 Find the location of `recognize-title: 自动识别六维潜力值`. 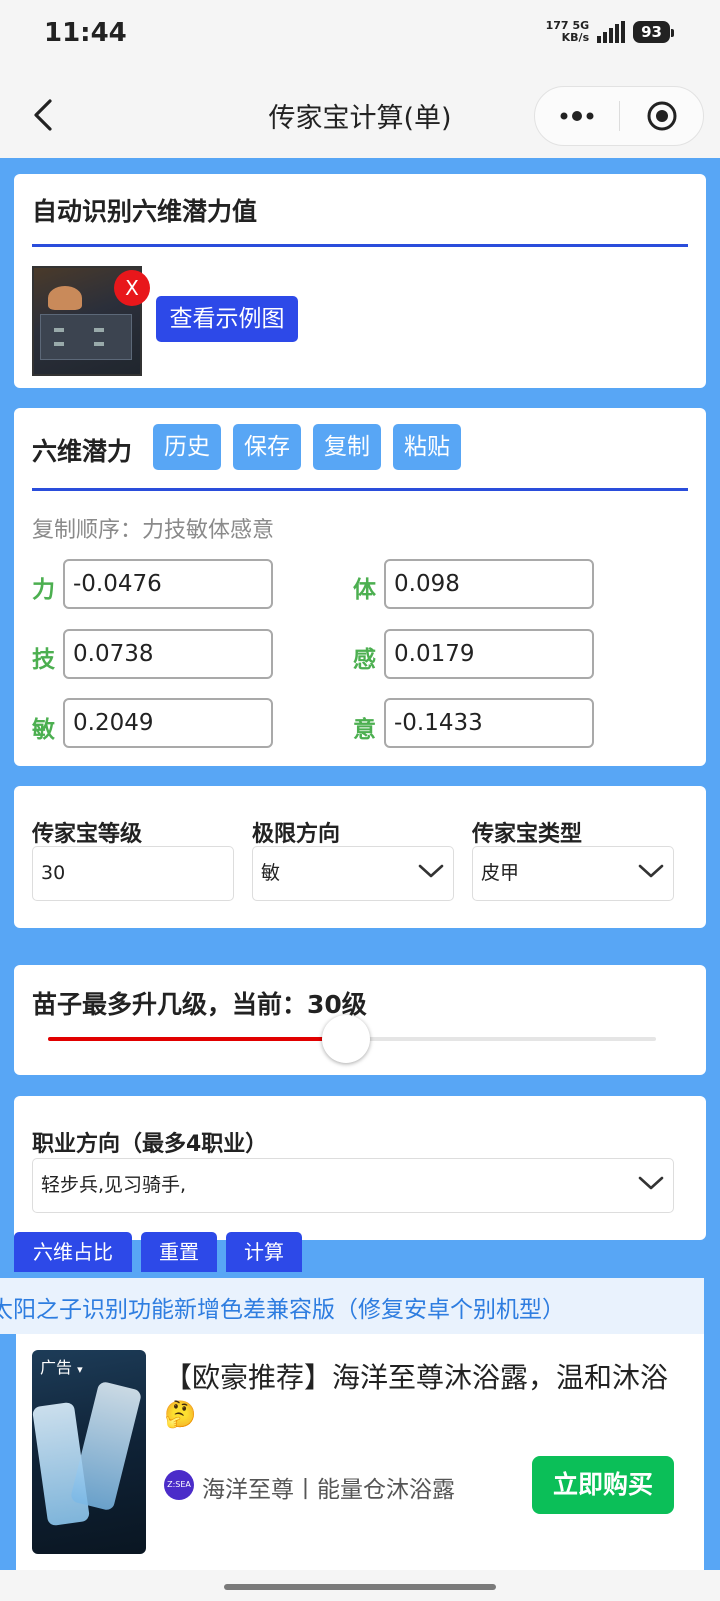

recognize-title: 自动识别六维潜力值 is located at coordinates (145, 211).